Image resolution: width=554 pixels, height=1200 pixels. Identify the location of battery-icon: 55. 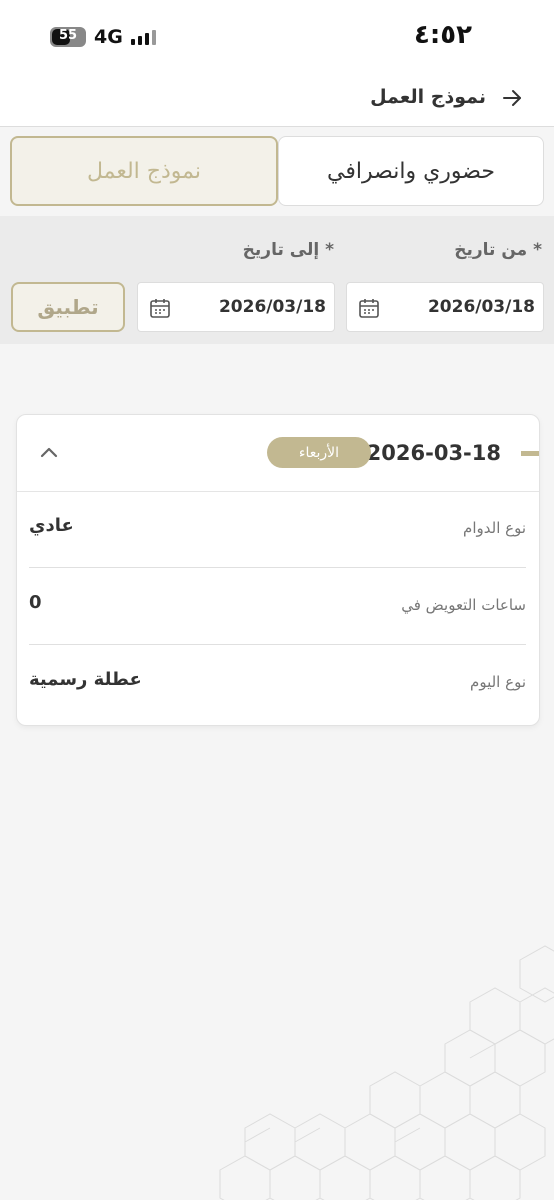
(68, 37).